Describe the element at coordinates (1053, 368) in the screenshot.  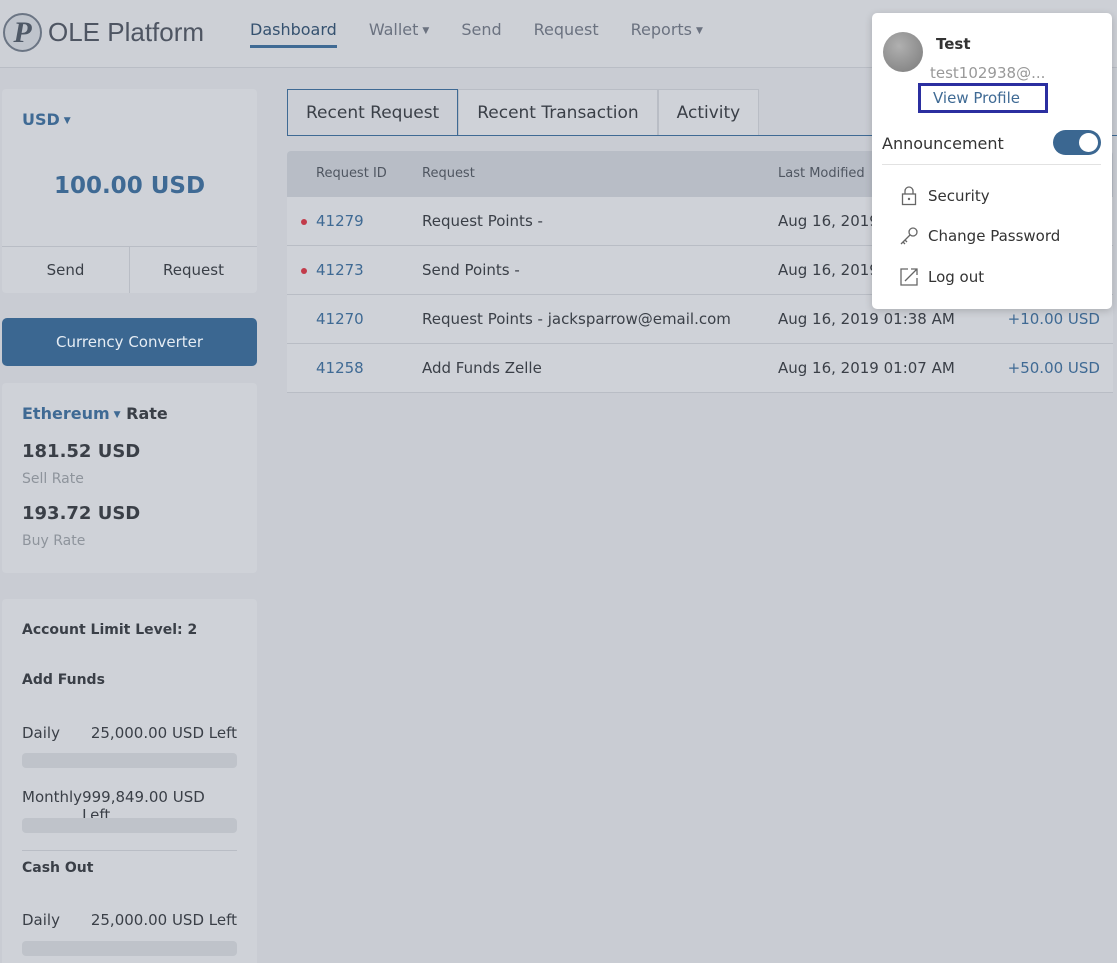
I see `request-amount: +50.00 USD` at that location.